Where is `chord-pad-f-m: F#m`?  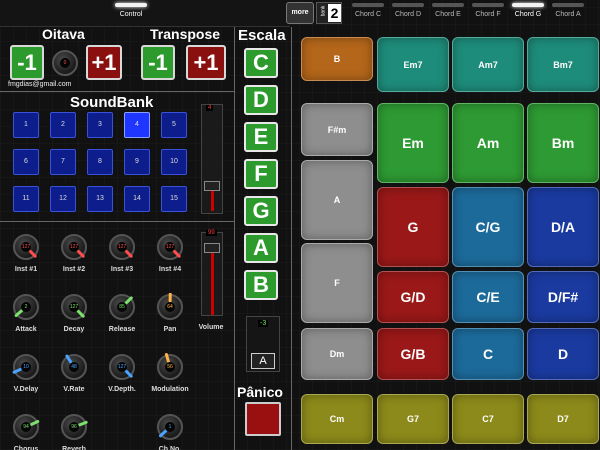
chord-pad-f-m: F#m is located at coordinates (337, 129).